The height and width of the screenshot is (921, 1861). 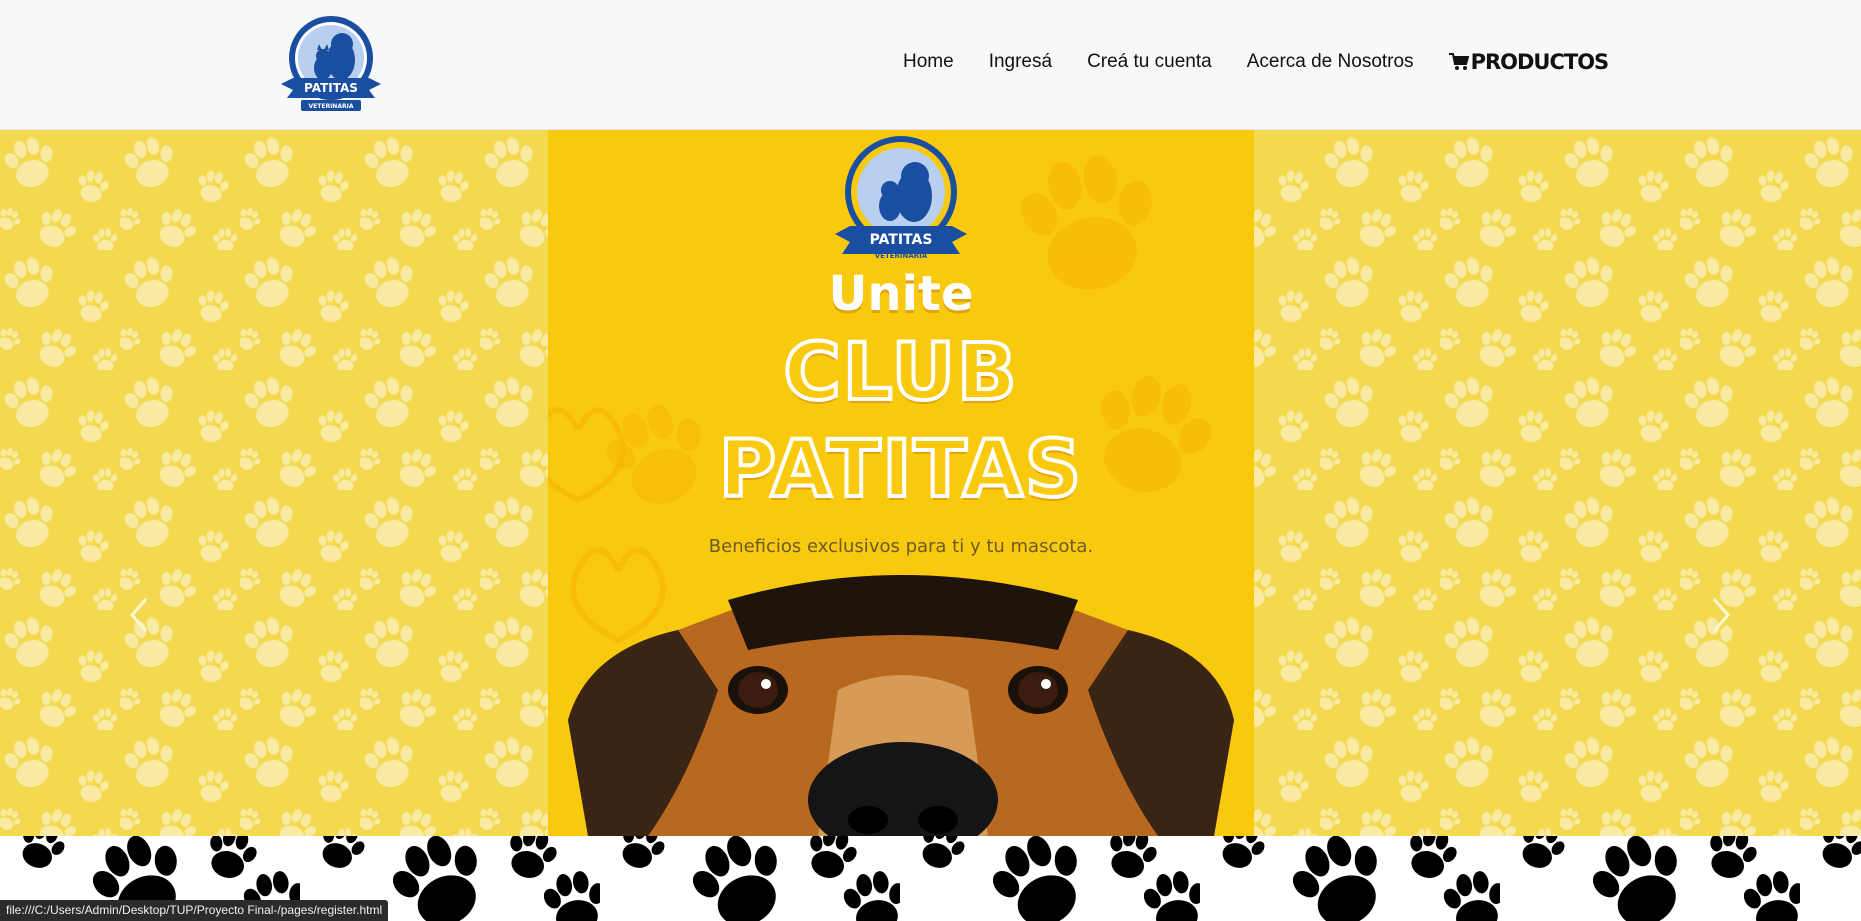 I want to click on promo-title-patitas: PATITAS, so click(x=900, y=470).